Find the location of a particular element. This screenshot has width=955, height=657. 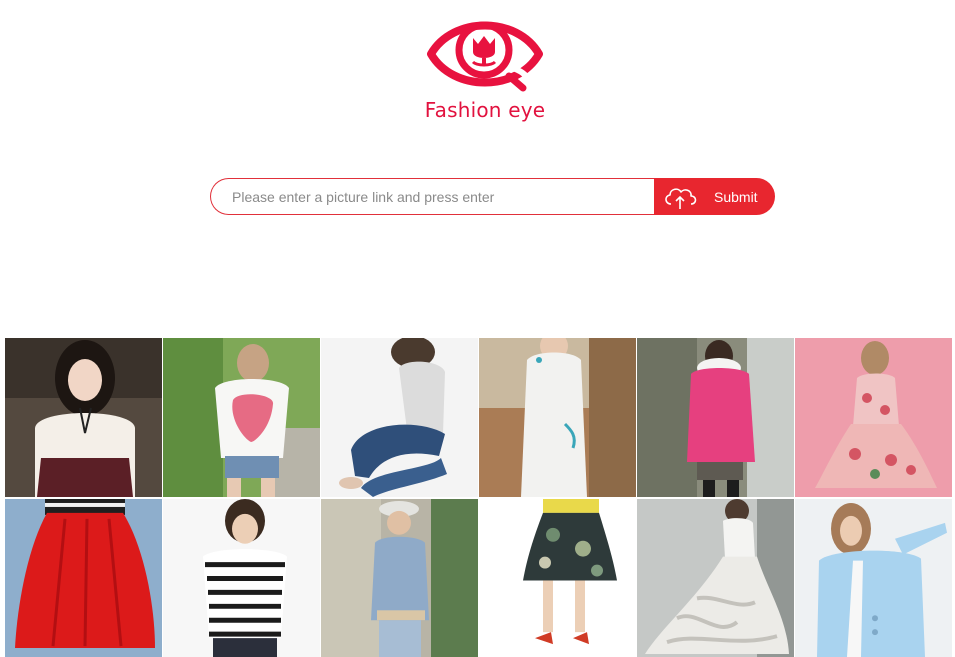

picture-link-input is located at coordinates (437, 196).